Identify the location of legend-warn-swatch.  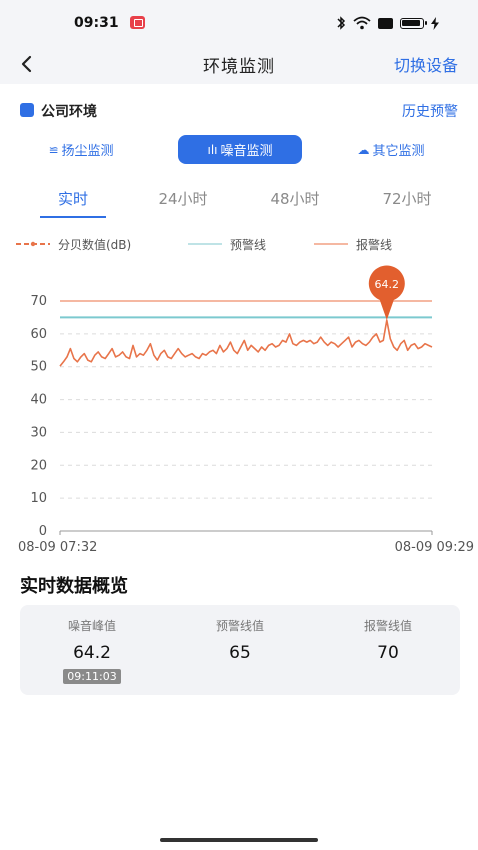
(205, 244).